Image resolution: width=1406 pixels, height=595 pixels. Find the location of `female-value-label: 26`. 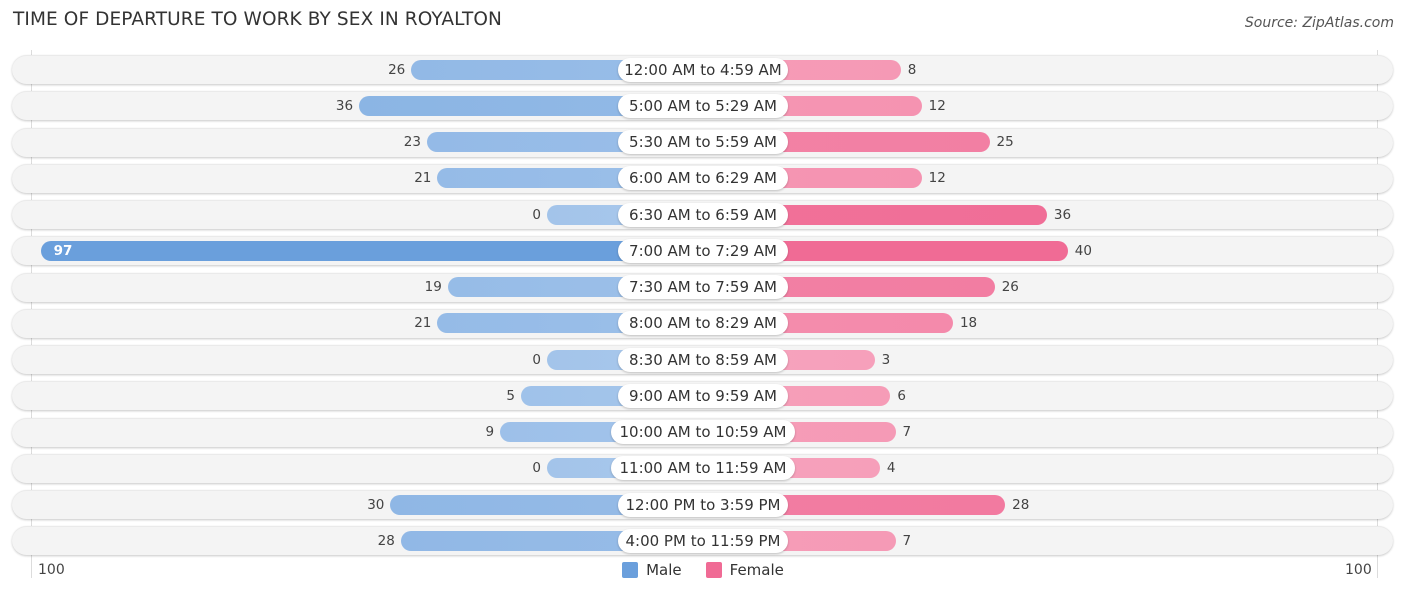

female-value-label: 26 is located at coordinates (1010, 287).